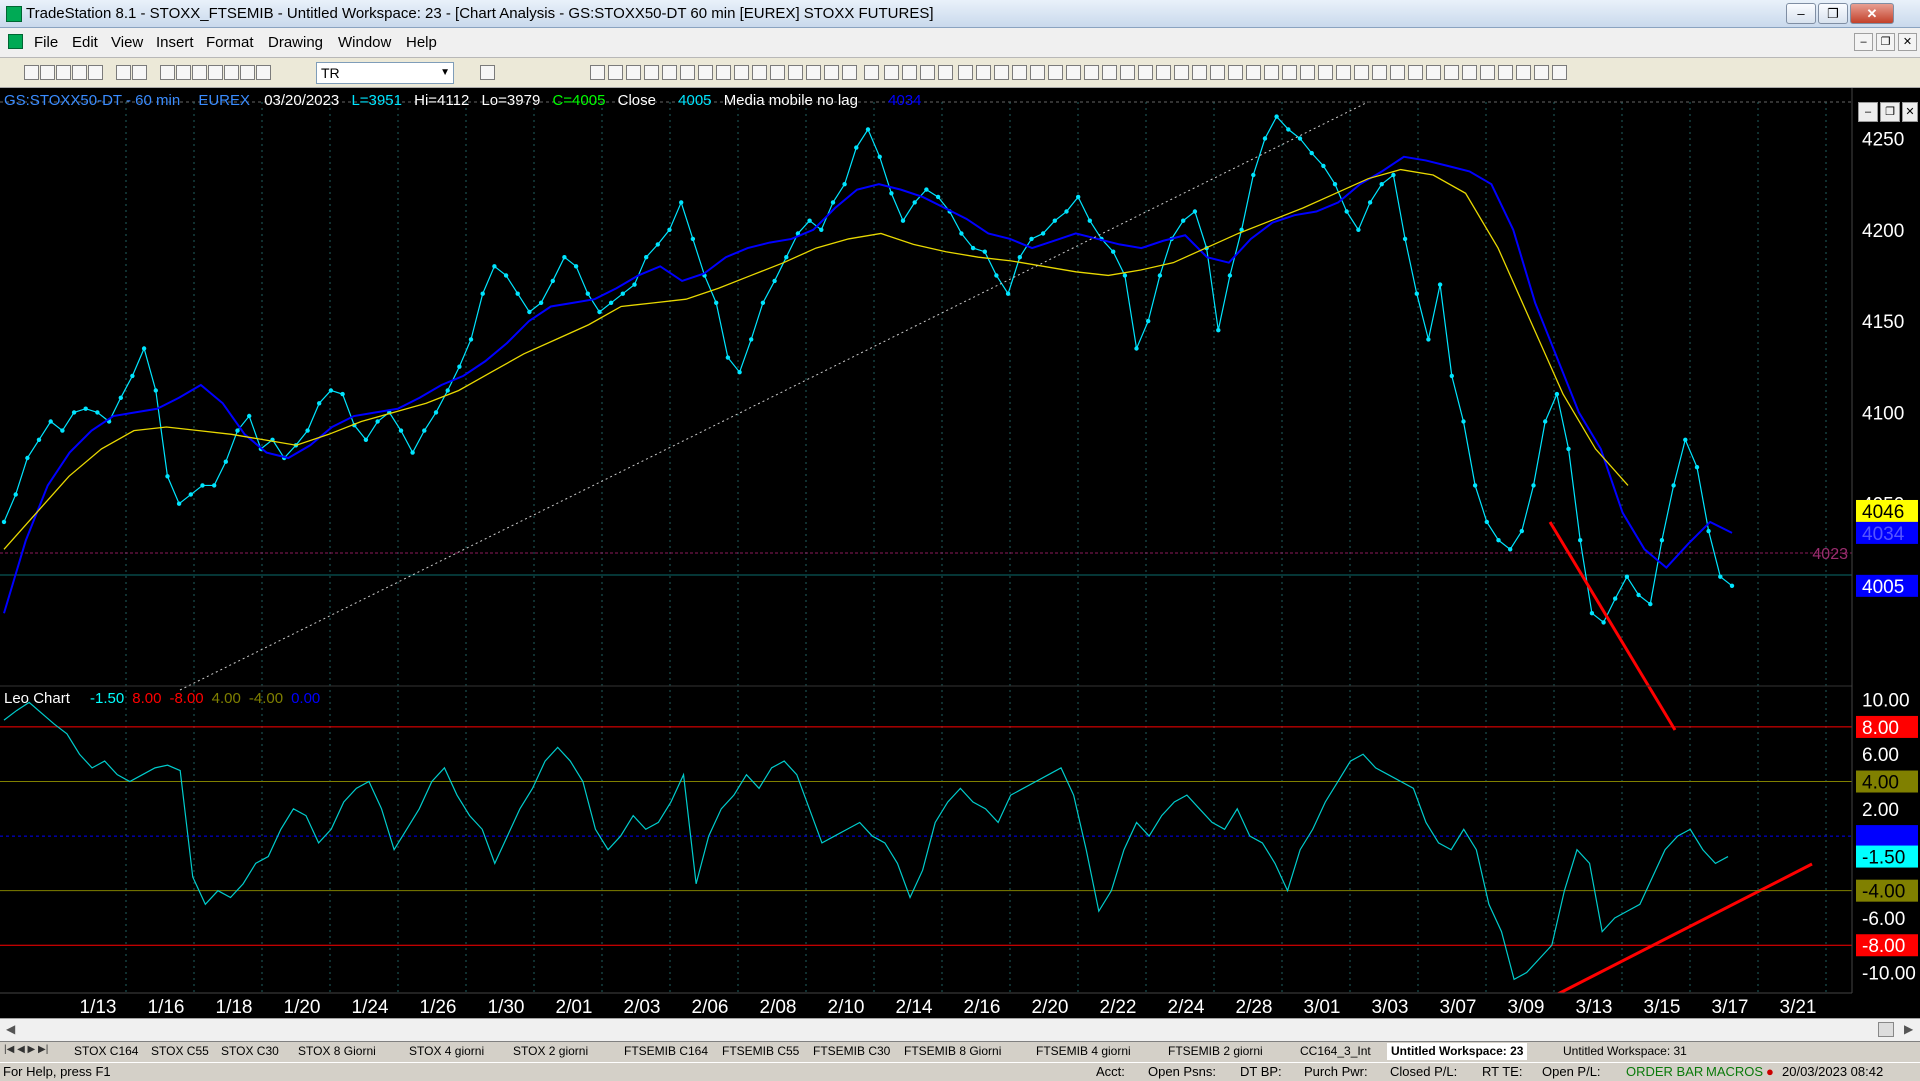  Describe the element at coordinates (1625, 1051) in the screenshot. I see `workspace-tab: Untitled Workspace: 31` at that location.